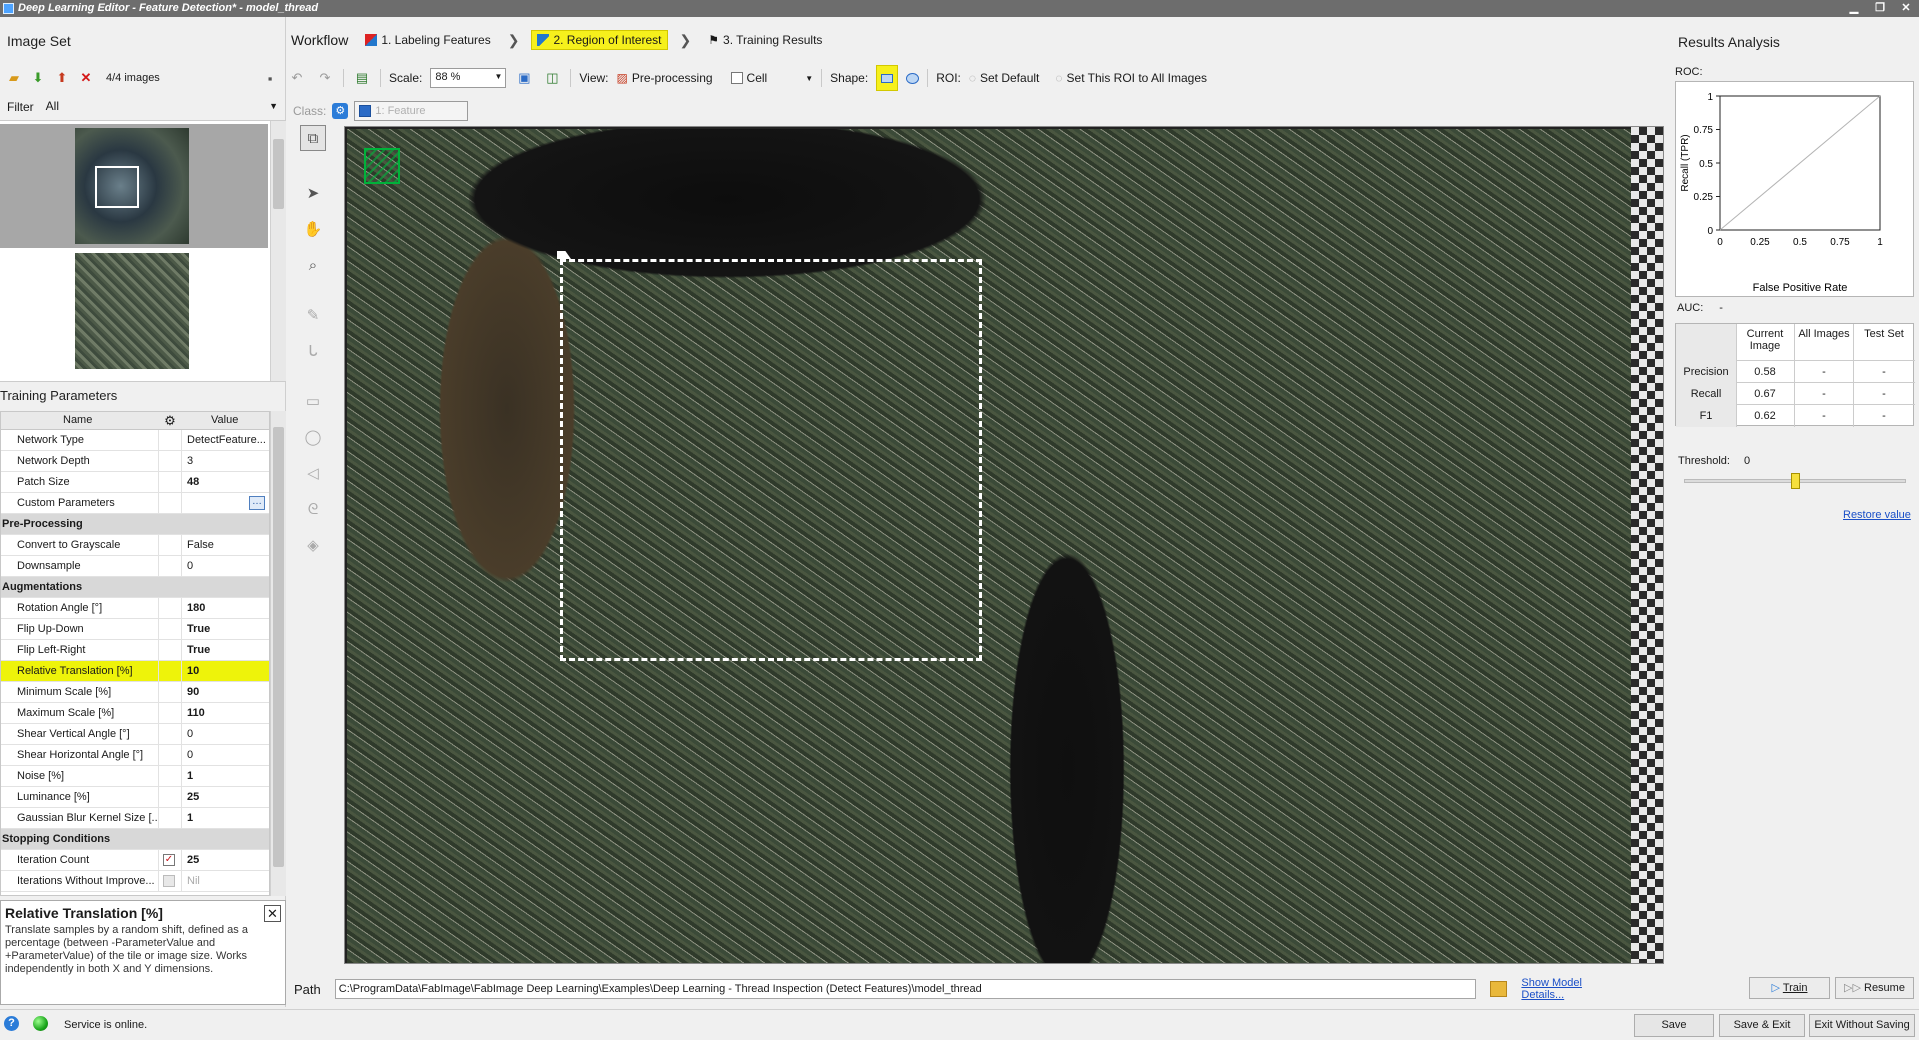 Image resolution: width=1919 pixels, height=1040 pixels. I want to click on param-row: Iterations Without Improve... Nil, so click(135, 881).